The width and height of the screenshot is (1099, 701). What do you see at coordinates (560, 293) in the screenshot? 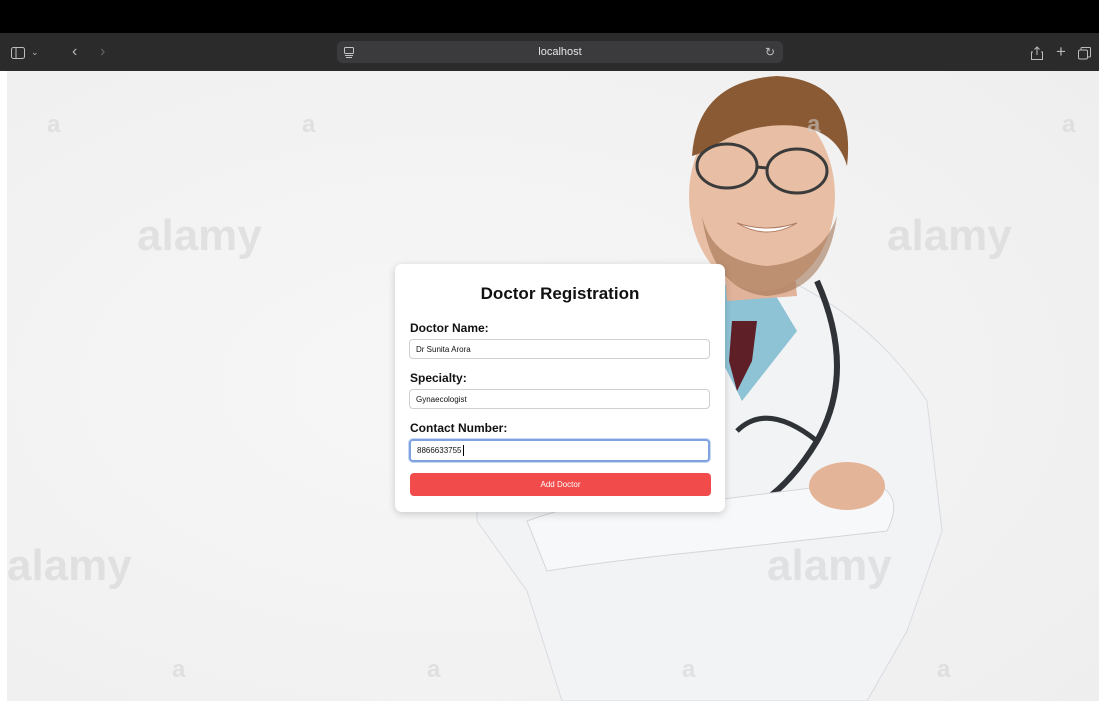
I see `form-title: Doctor Registration` at bounding box center [560, 293].